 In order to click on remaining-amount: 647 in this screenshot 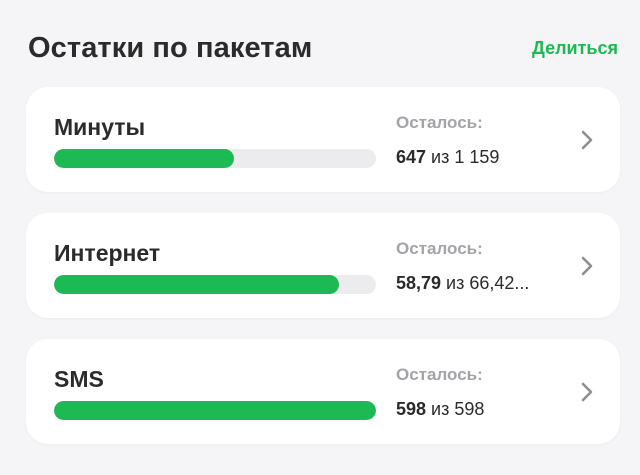, I will do `click(411, 157)`.